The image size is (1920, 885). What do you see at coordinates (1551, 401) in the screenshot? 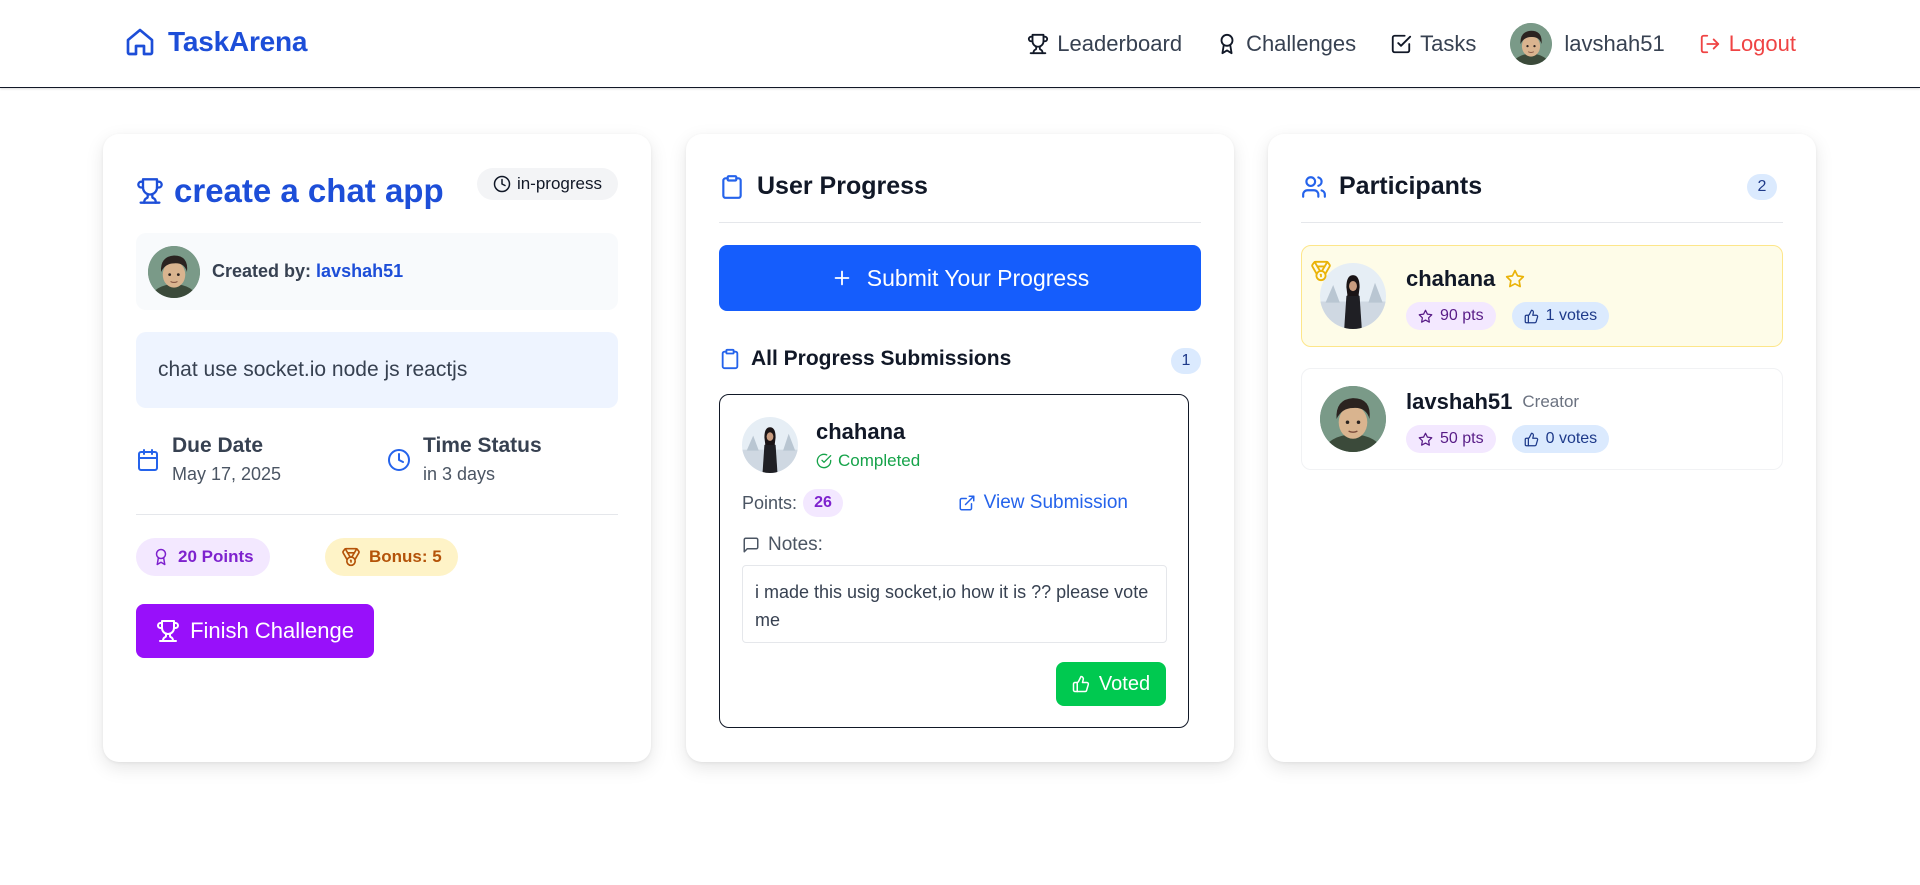
I see `creator-tag: Creator` at bounding box center [1551, 401].